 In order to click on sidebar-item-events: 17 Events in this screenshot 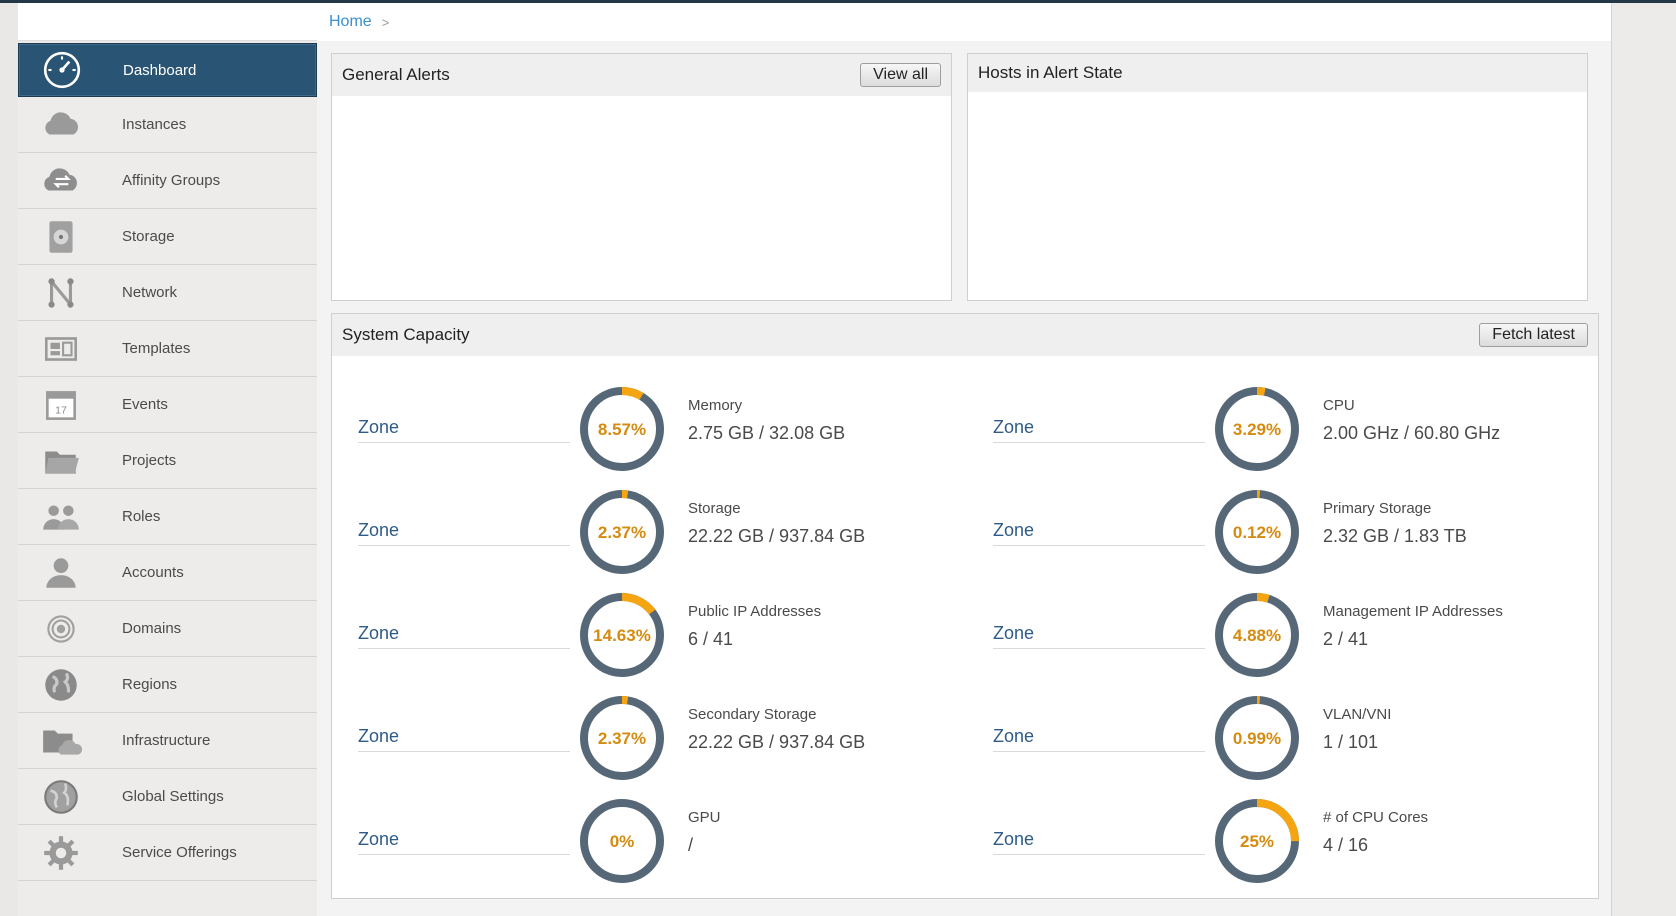, I will do `click(167, 405)`.